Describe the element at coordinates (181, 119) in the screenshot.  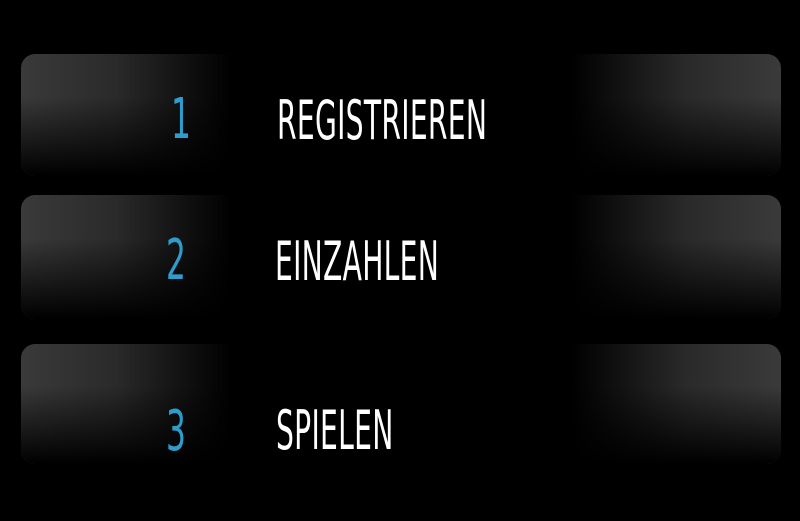
I see `step-number: 1` at that location.